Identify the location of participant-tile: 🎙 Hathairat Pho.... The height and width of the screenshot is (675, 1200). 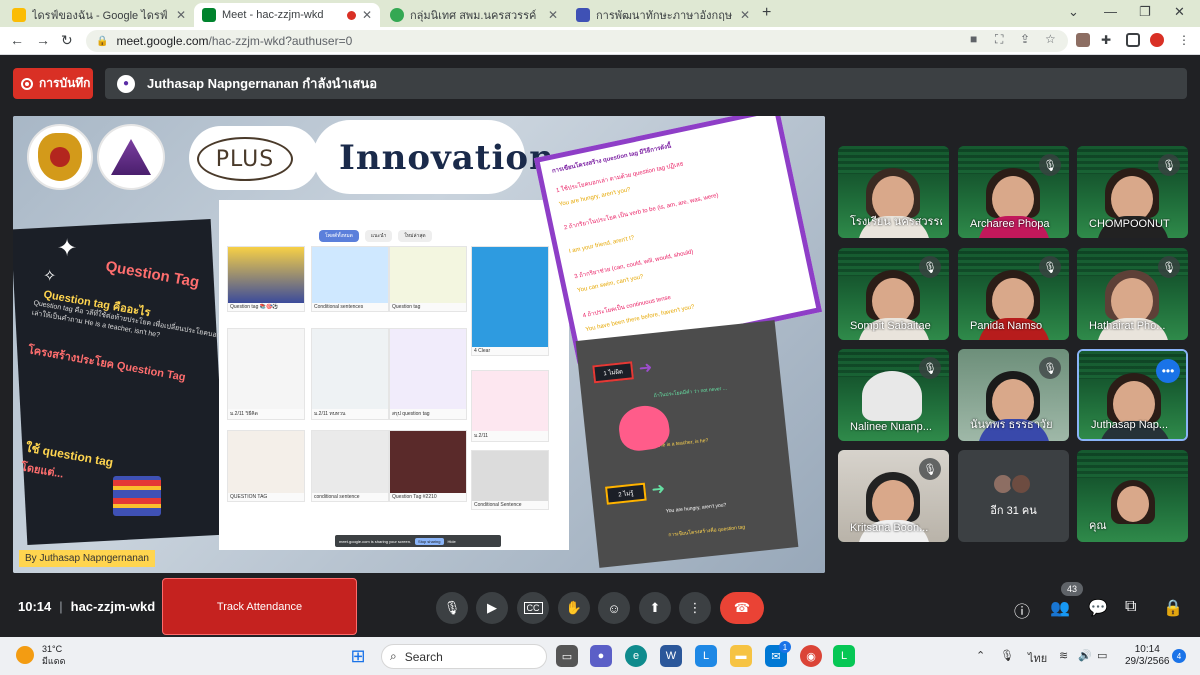
(1132, 294).